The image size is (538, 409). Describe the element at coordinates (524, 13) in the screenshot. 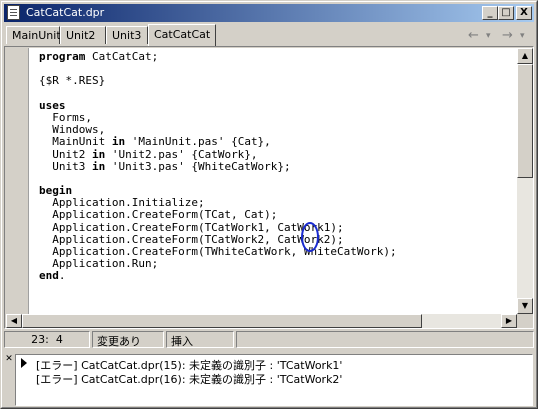

I see `close-button: X` at that location.